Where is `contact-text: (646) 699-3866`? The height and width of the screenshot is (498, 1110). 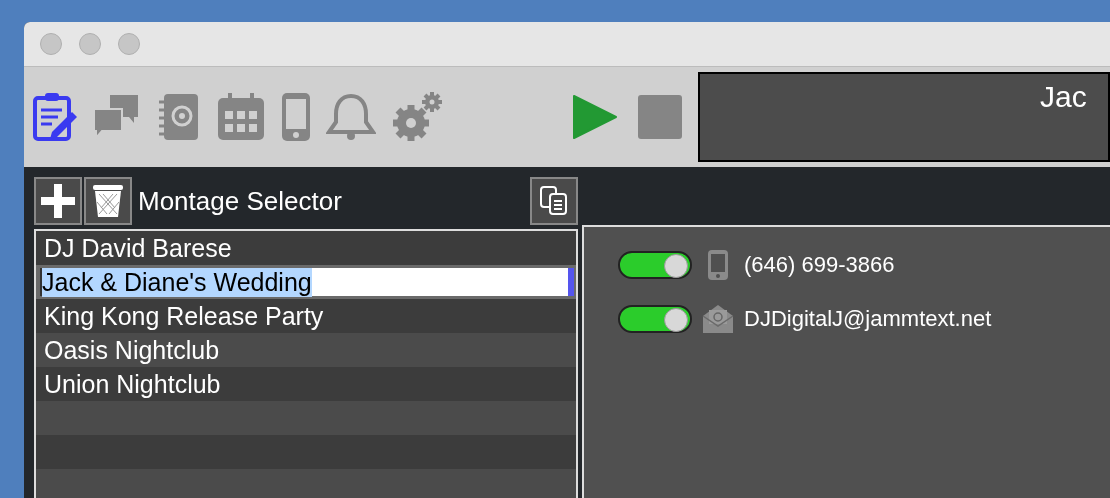 contact-text: (646) 699-3866 is located at coordinates (819, 265).